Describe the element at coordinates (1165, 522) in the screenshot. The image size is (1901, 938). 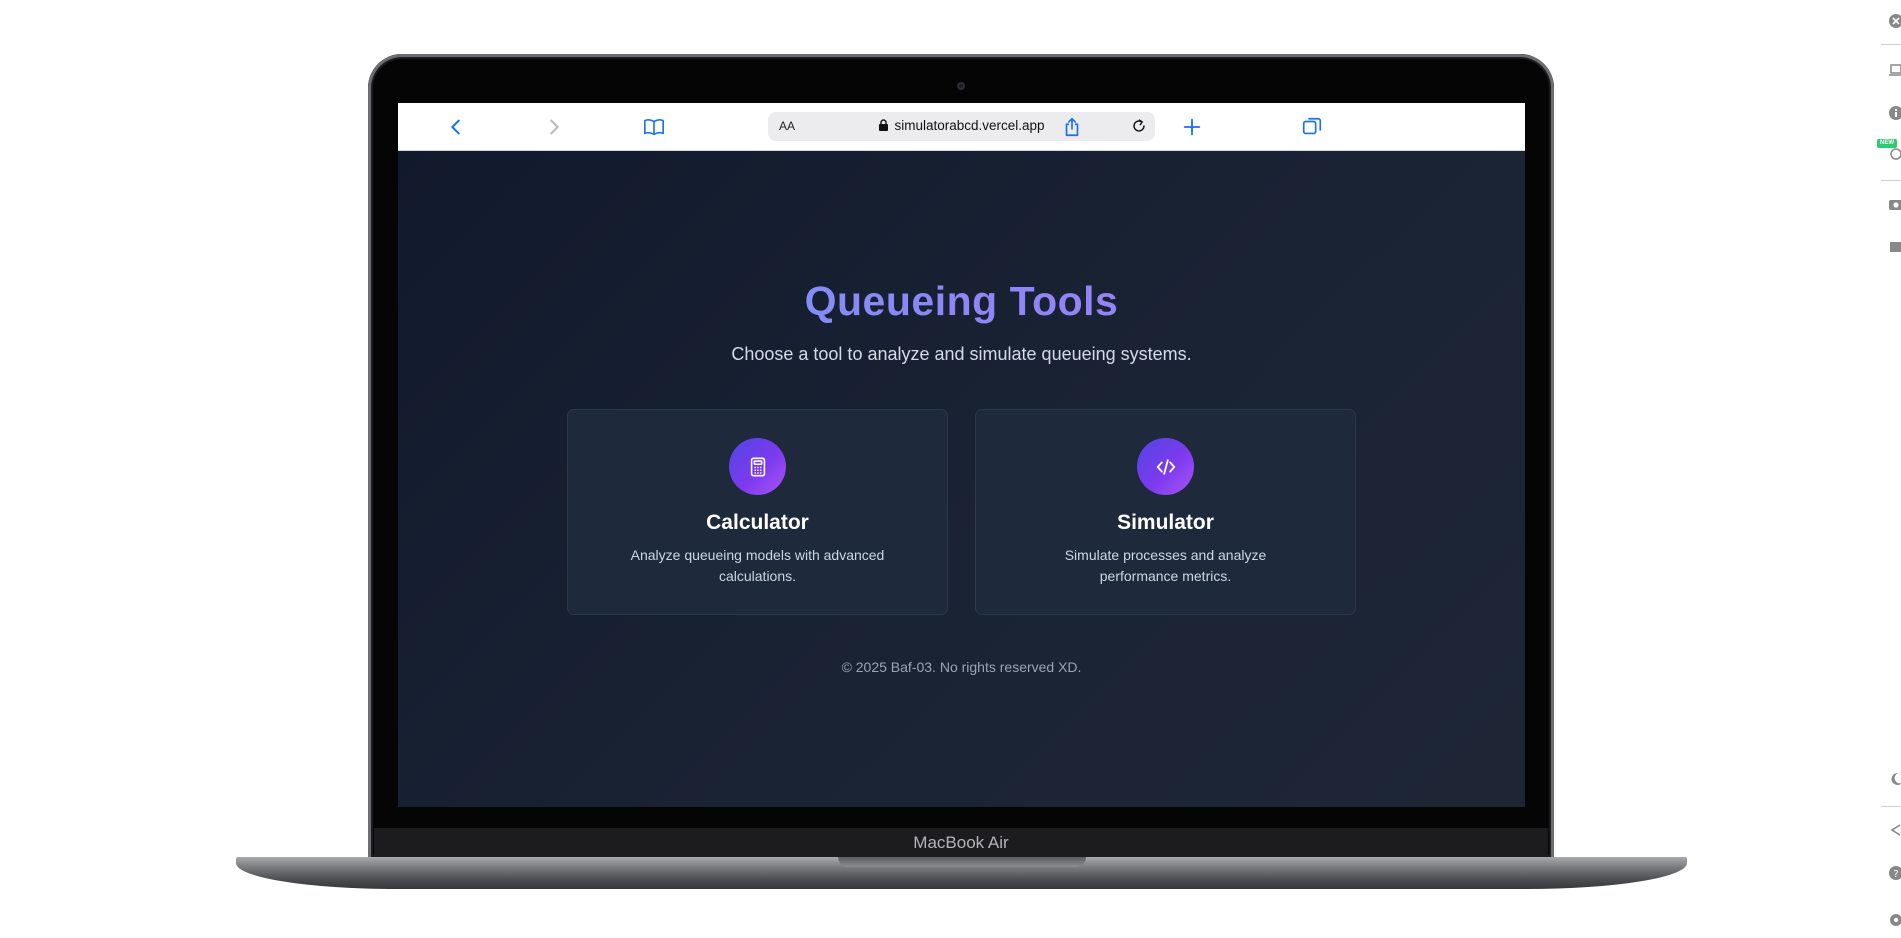
I see `card-title: Simulator` at that location.